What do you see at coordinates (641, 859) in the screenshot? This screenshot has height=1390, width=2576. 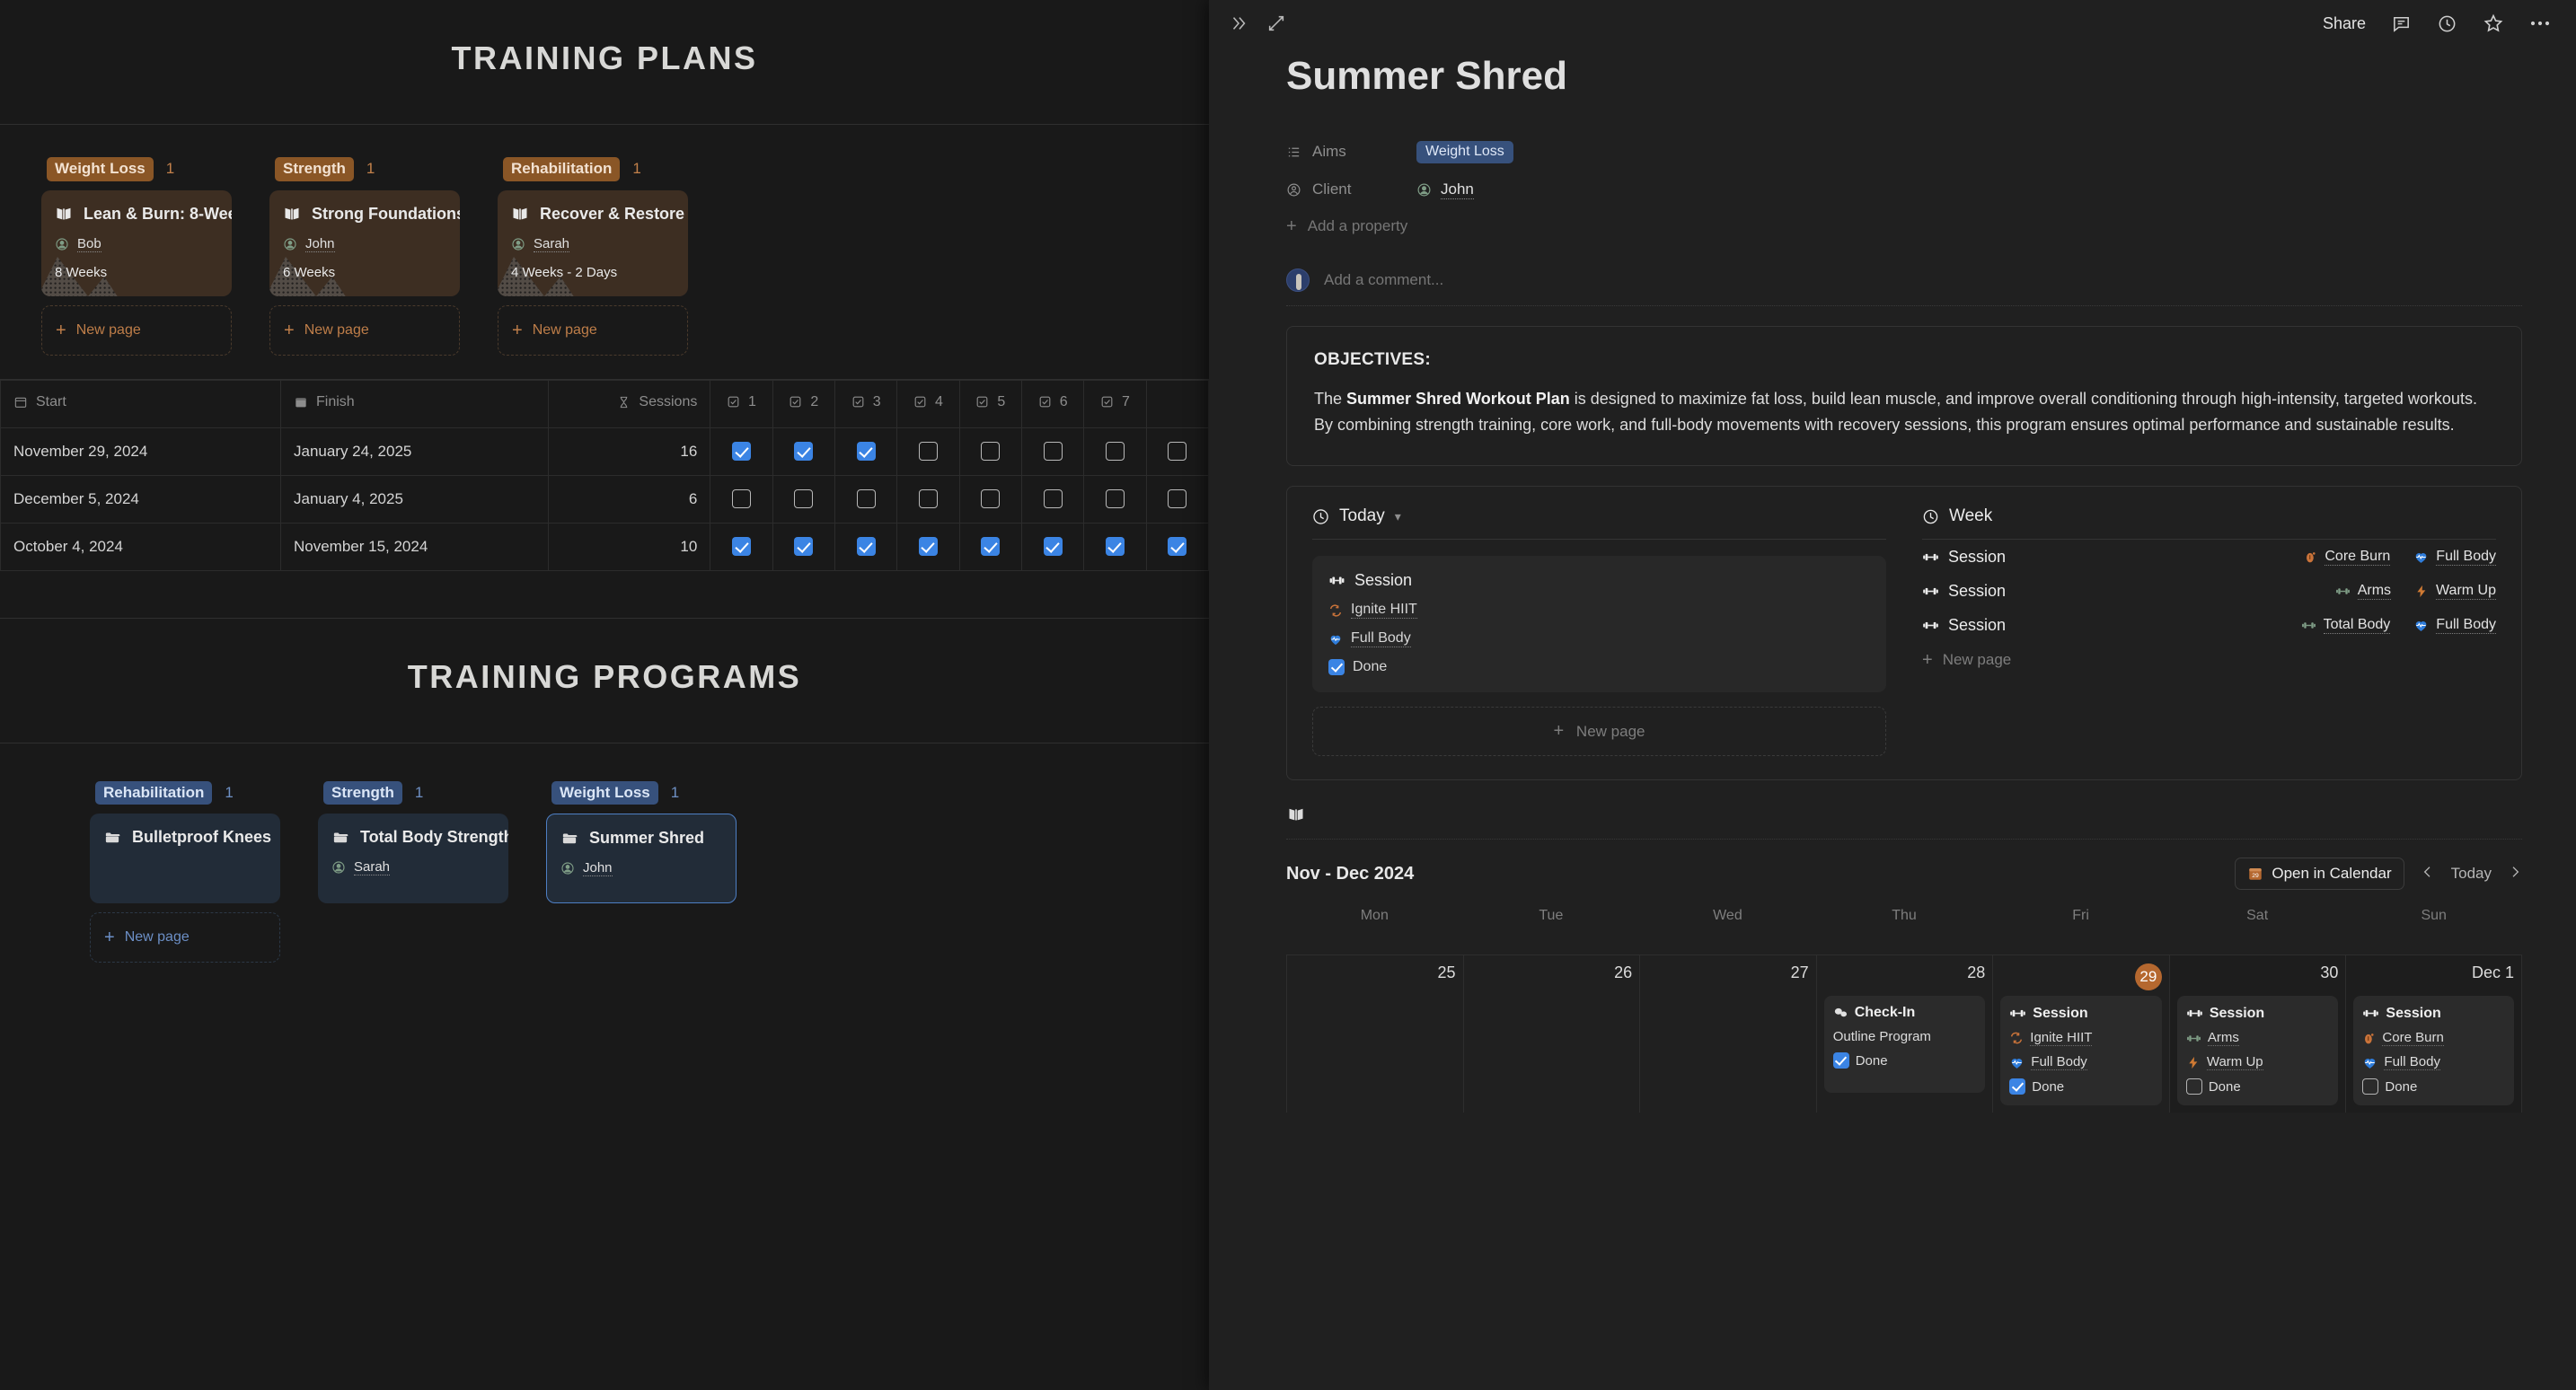 I see `board-card: Summer Shred John` at bounding box center [641, 859].